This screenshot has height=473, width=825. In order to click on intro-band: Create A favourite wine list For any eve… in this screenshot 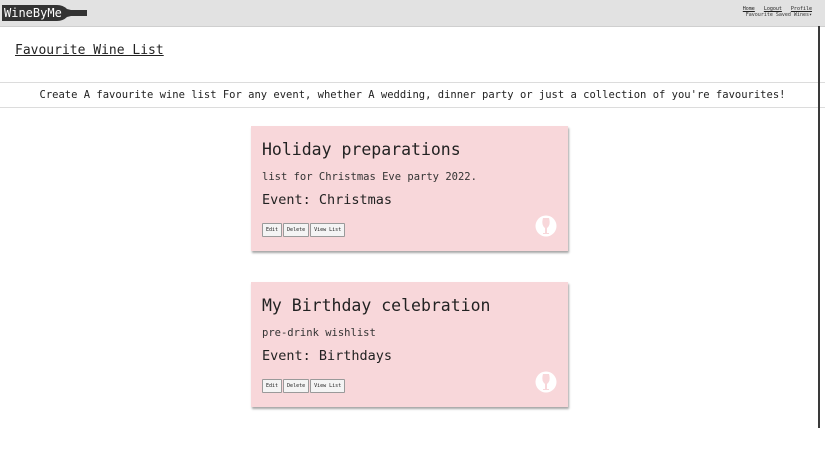, I will do `click(412, 95)`.